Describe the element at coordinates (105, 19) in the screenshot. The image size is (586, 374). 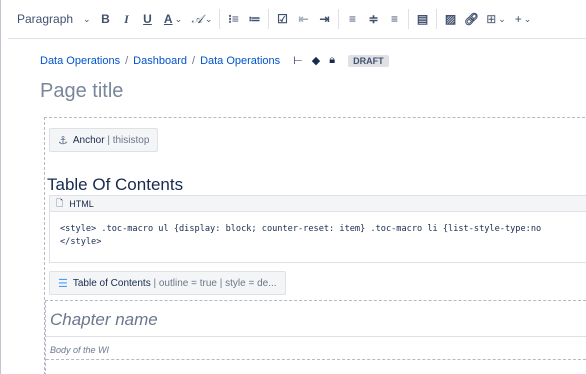
I see `bold-button: B` at that location.